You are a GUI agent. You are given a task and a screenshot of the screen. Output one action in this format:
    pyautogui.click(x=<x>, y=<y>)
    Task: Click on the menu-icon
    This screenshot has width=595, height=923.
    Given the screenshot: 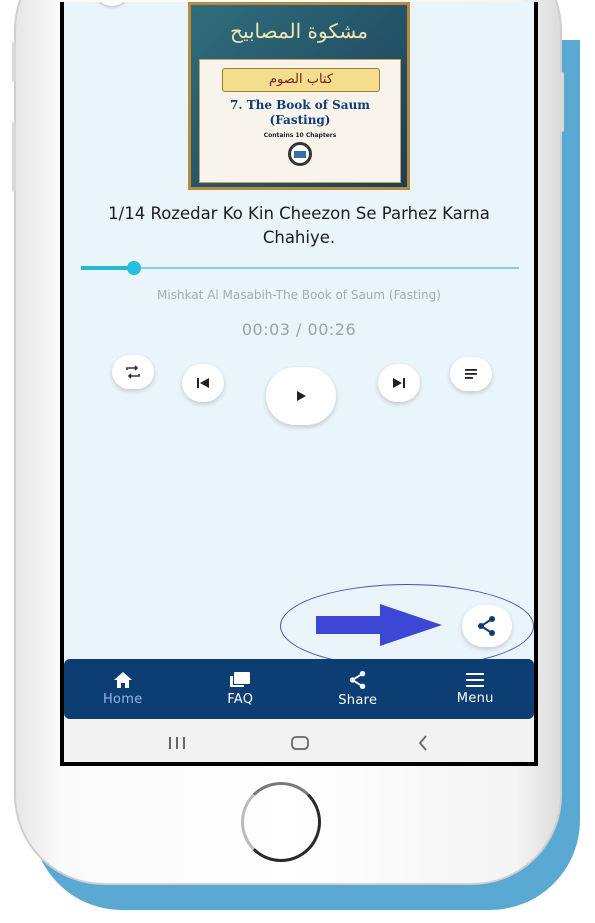 What is the action you would take?
    pyautogui.click(x=475, y=680)
    